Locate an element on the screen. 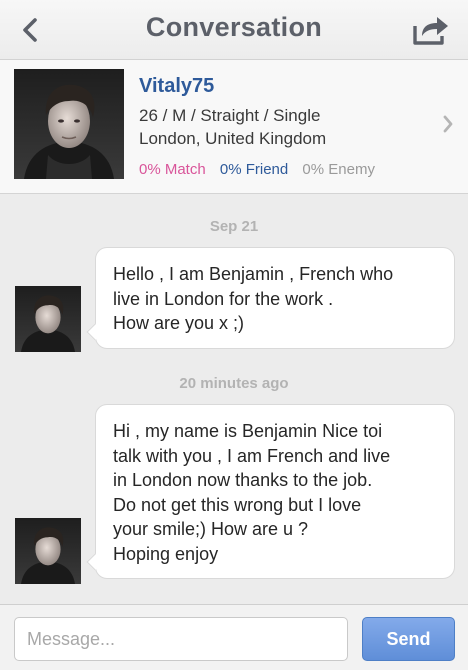 The image size is (468, 670). message-line: How are you x ;) is located at coordinates (179, 323).